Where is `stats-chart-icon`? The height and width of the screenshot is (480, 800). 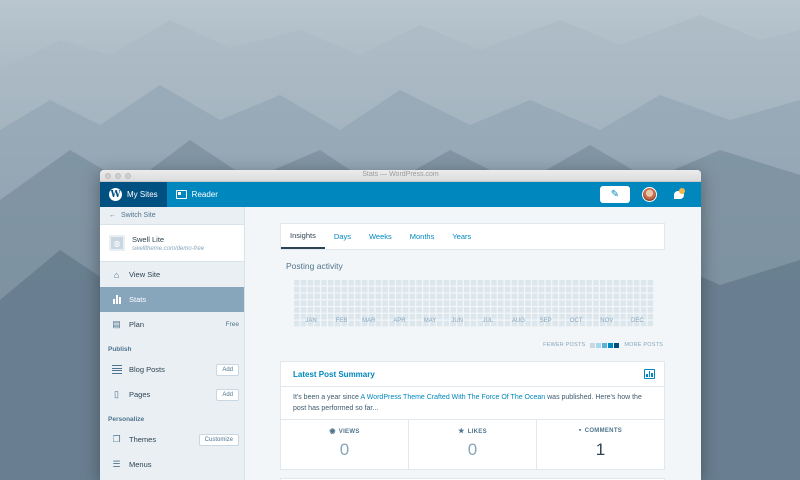 stats-chart-icon is located at coordinates (649, 374).